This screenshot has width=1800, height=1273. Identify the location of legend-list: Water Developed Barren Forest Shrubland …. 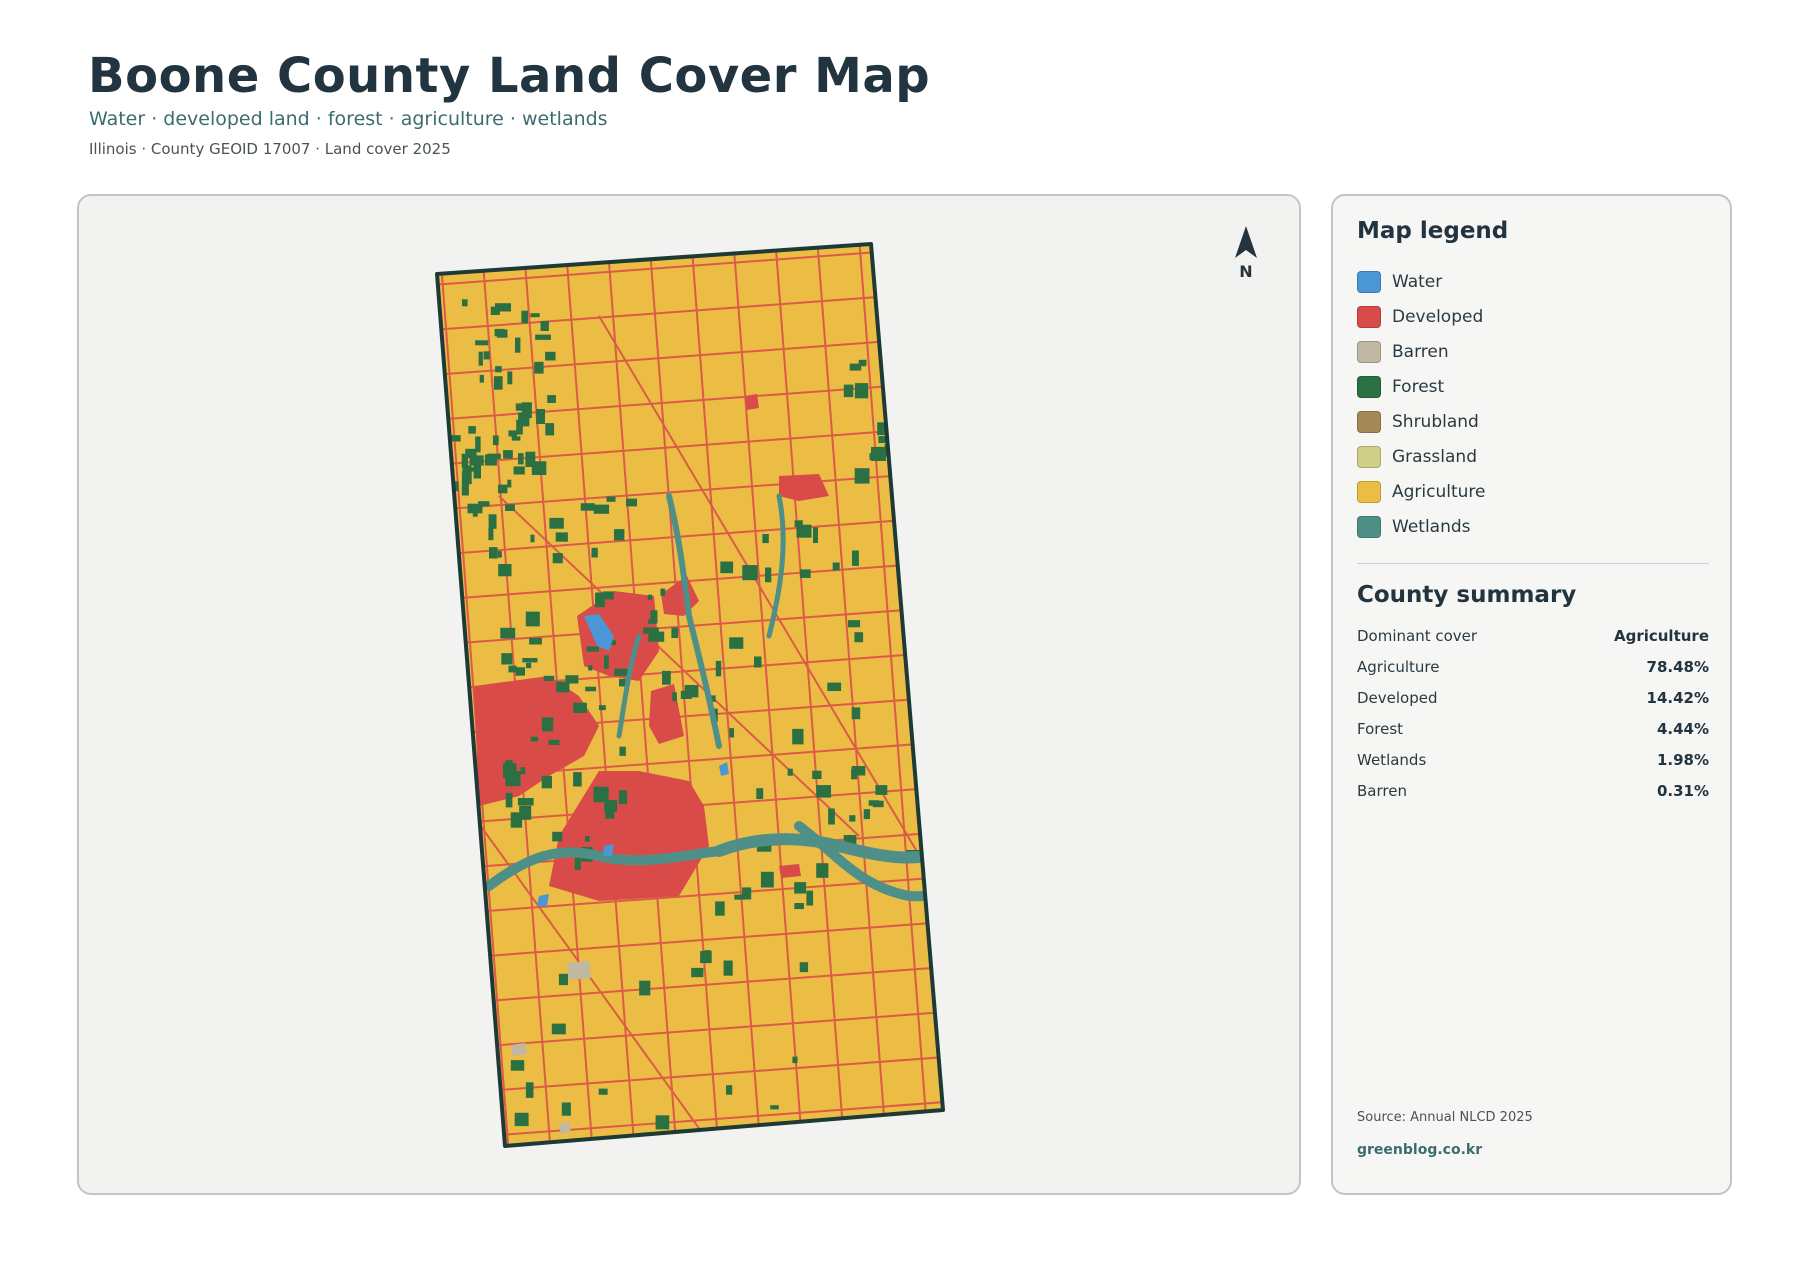
(1532, 404).